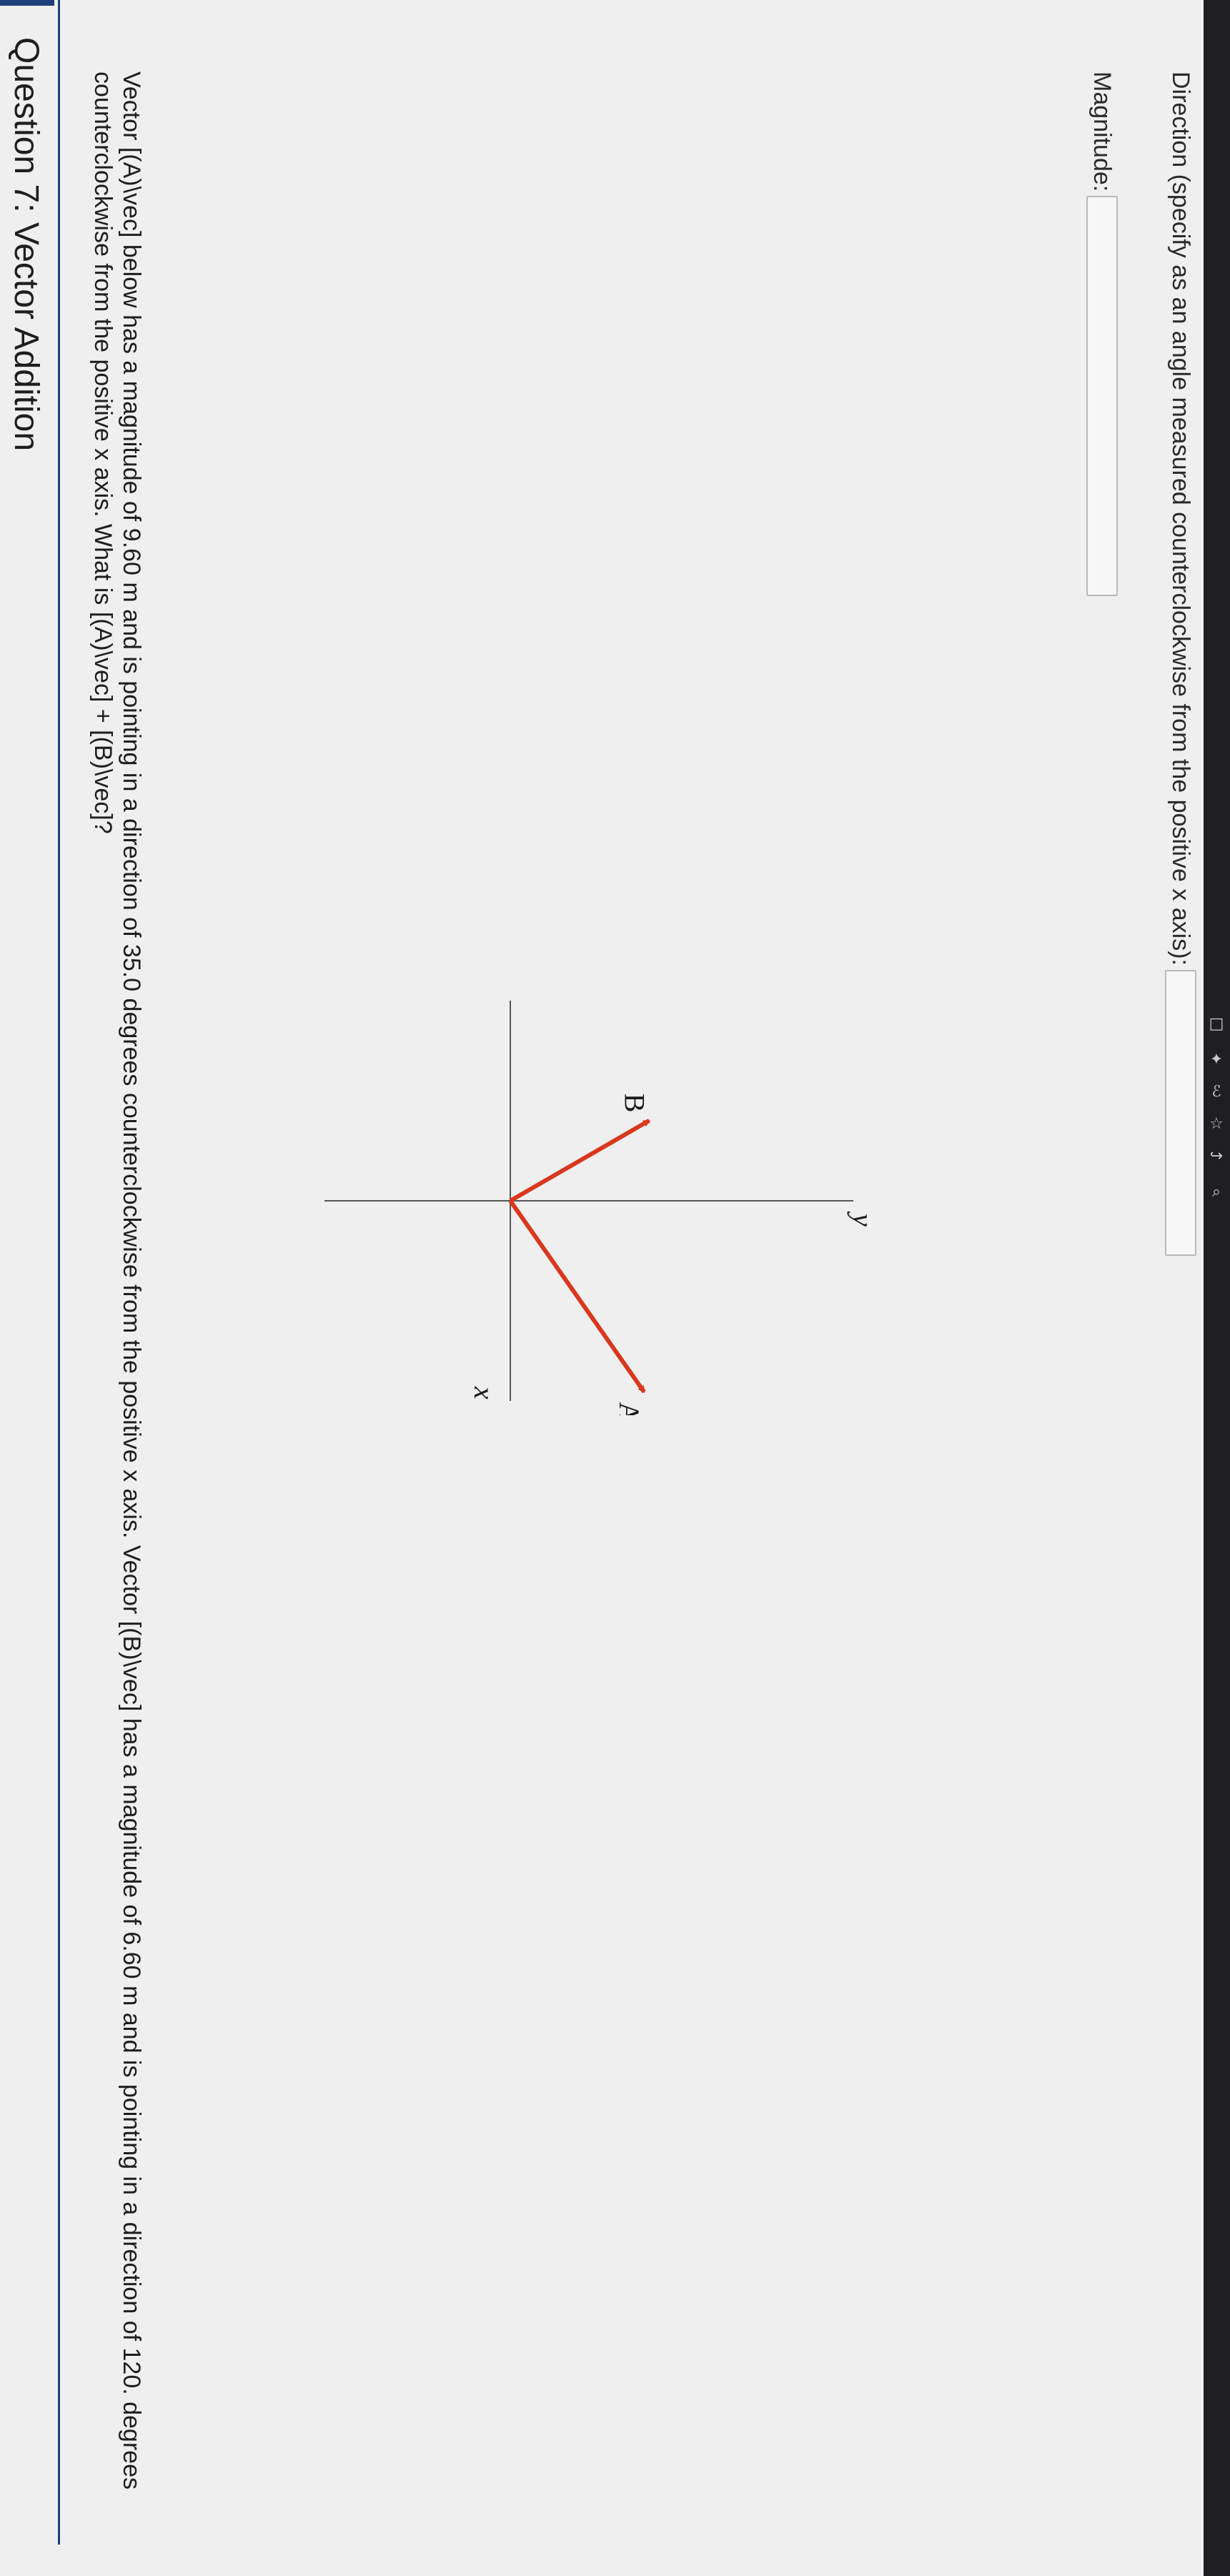  Describe the element at coordinates (577, 1296) in the screenshot. I see `vector-a-arrow` at that location.